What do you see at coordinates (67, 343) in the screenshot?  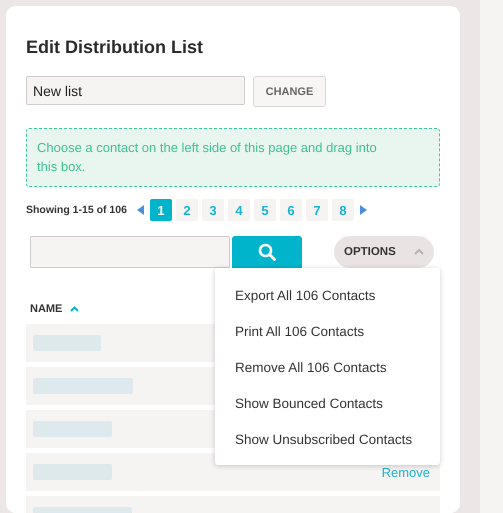 I see `redacted-name` at bounding box center [67, 343].